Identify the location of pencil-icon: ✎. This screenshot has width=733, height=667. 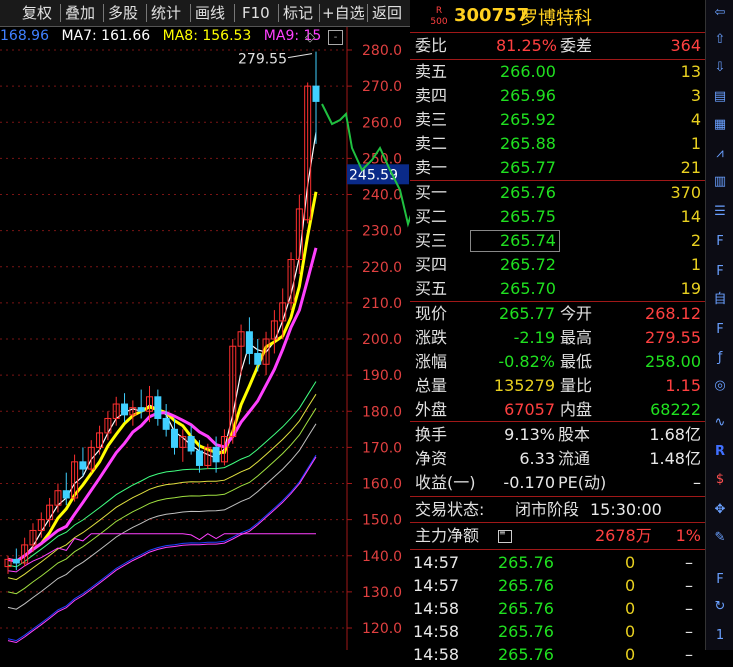
(720, 538).